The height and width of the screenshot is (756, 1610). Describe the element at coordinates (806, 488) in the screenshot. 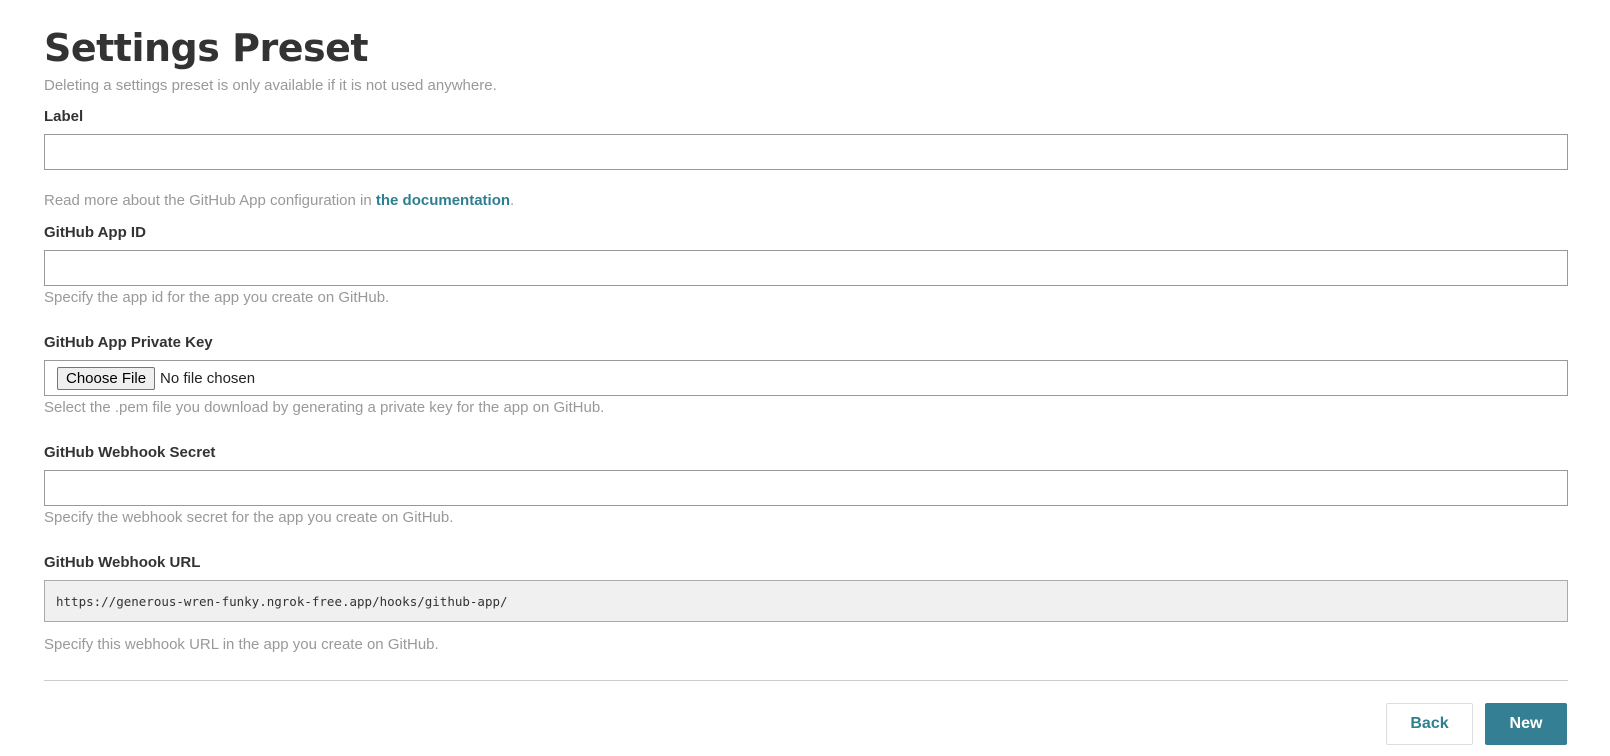

I see `webhook-secret-input` at that location.